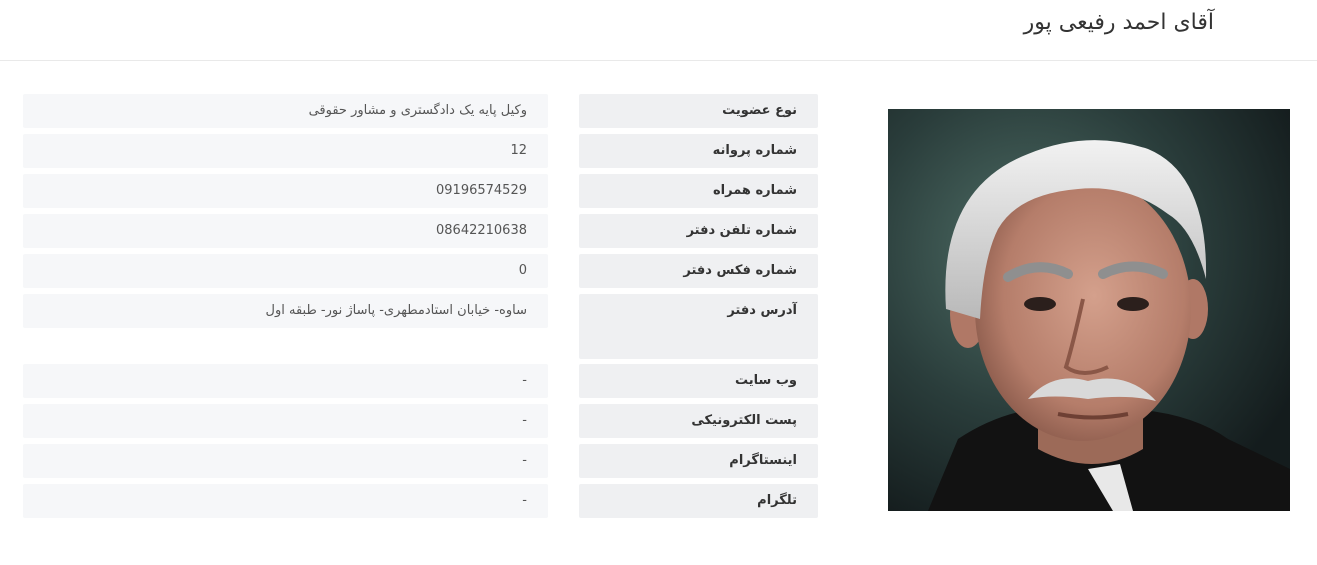 The image size is (1317, 565). What do you see at coordinates (698, 111) in the screenshot?
I see `field-label-membership-type: نوع عضویت` at bounding box center [698, 111].